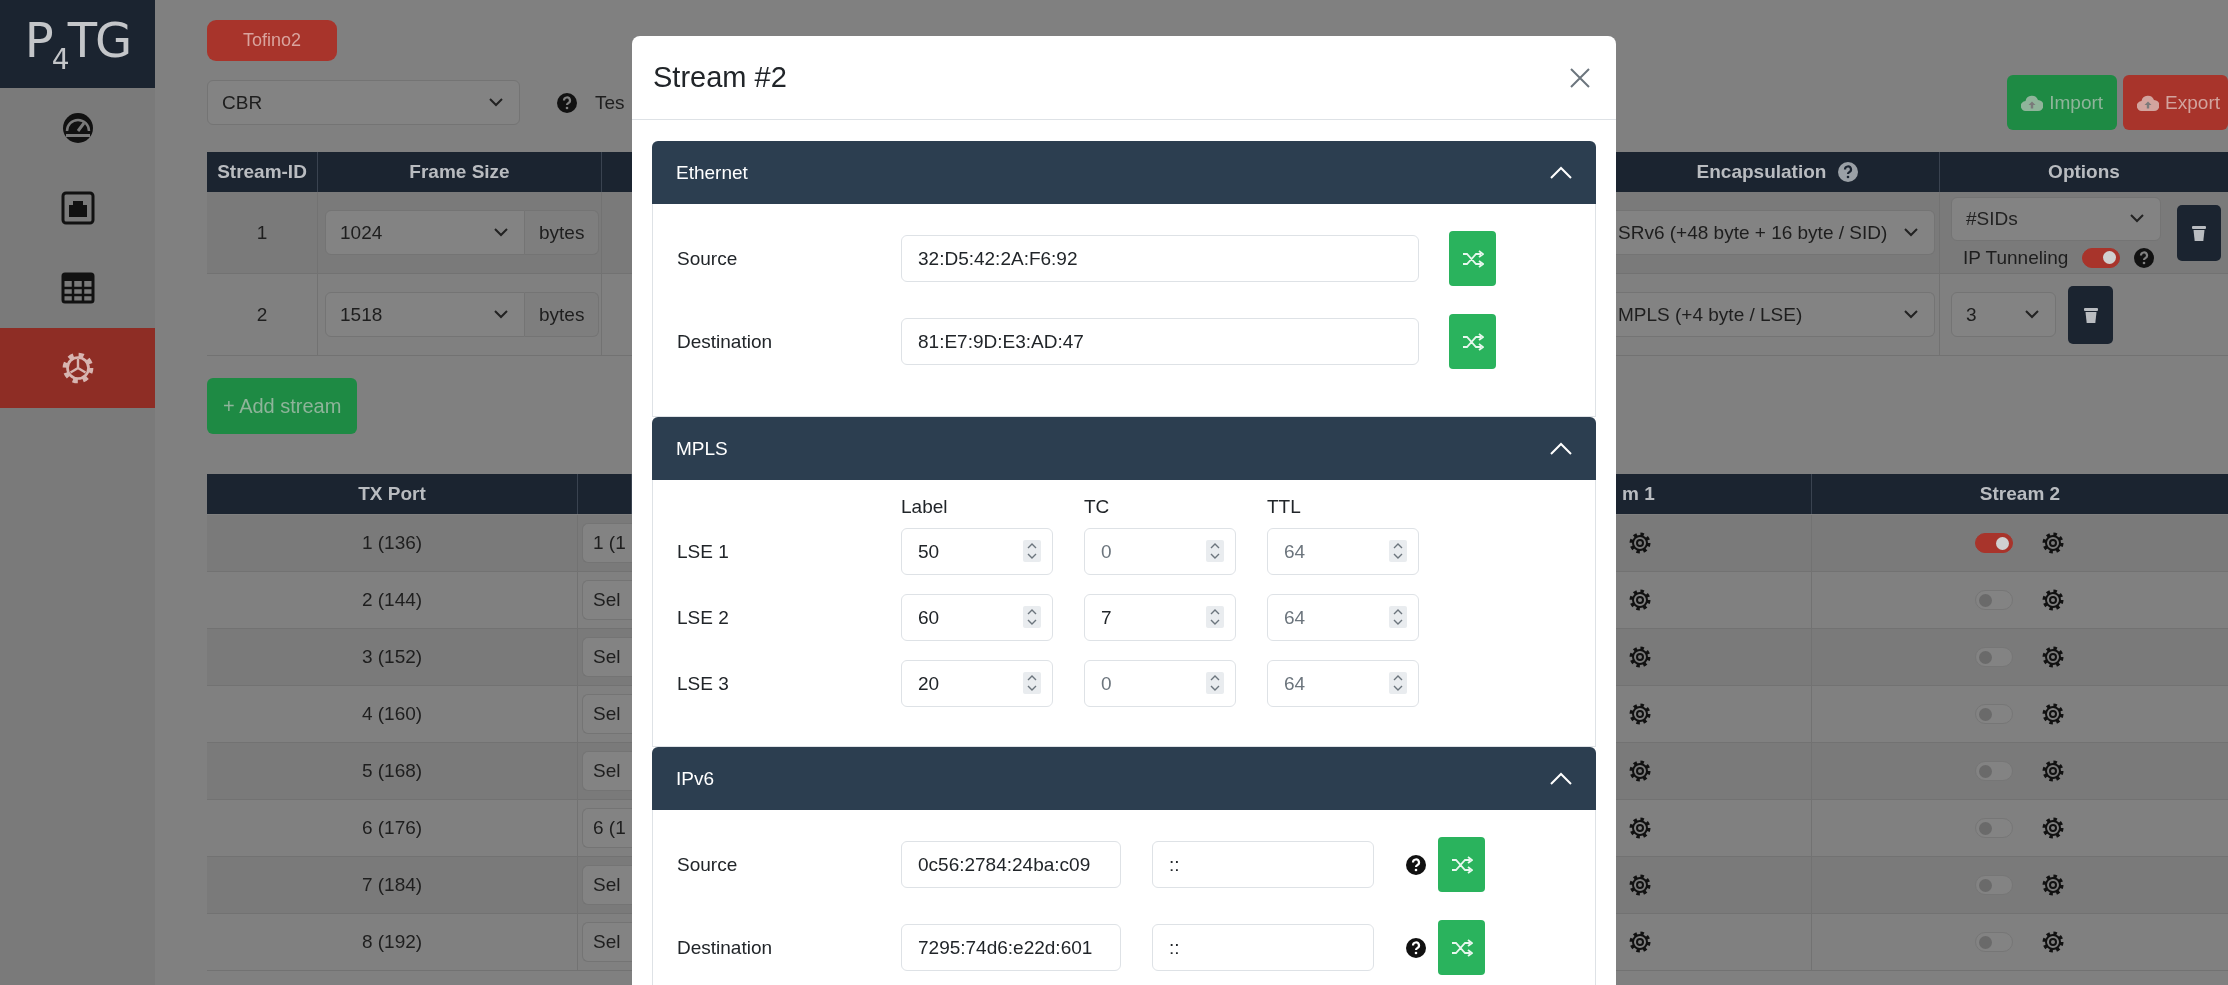 This screenshot has width=2228, height=985. Describe the element at coordinates (1124, 778) in the screenshot. I see `section-header: IPv6` at that location.